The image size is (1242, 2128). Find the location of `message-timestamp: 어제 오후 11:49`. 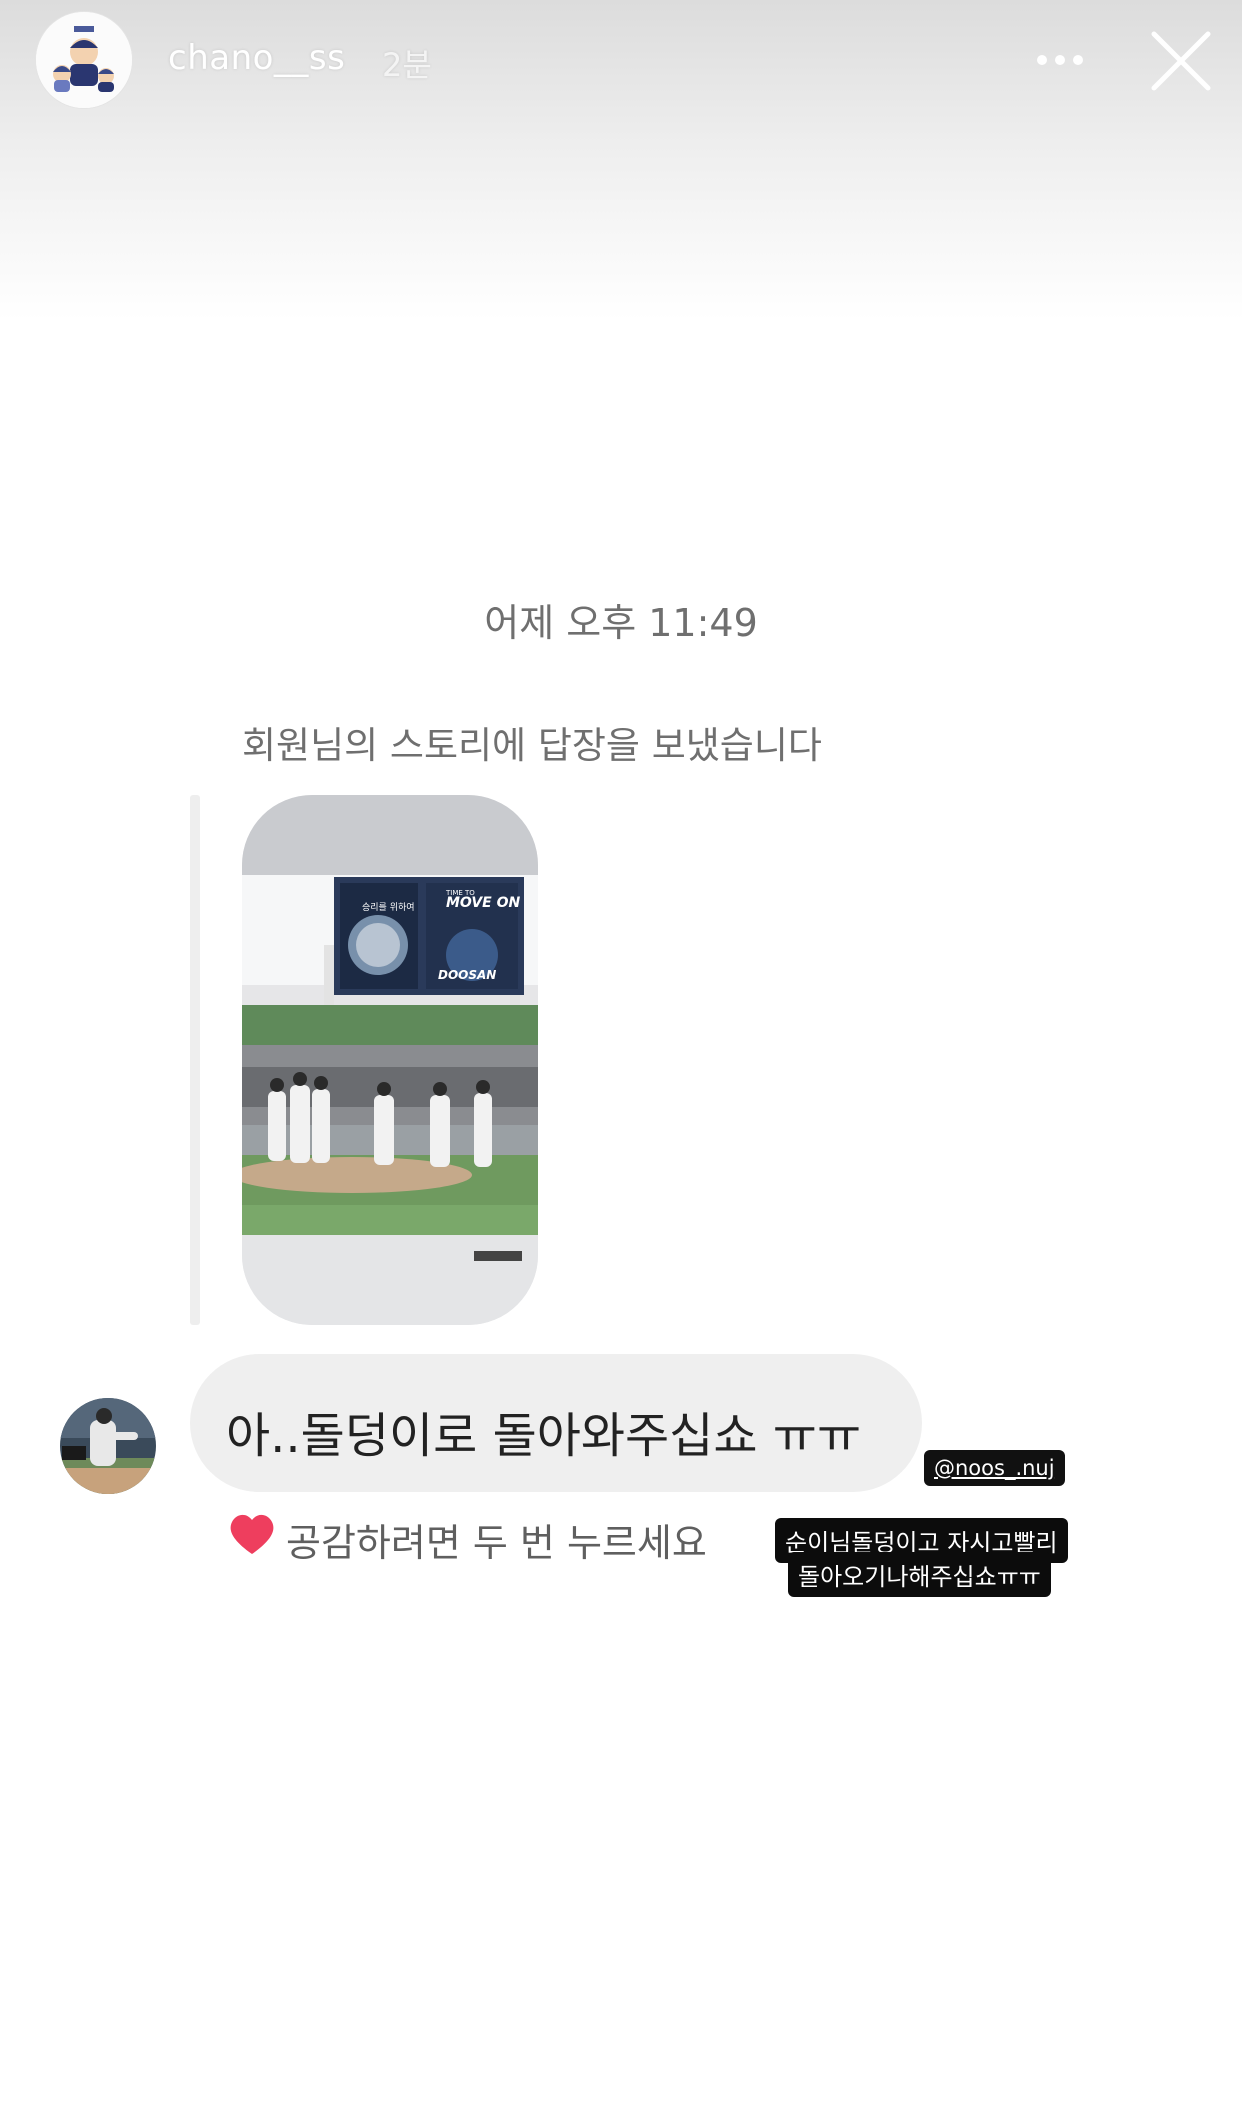

message-timestamp: 어제 오후 11:49 is located at coordinates (621, 623).